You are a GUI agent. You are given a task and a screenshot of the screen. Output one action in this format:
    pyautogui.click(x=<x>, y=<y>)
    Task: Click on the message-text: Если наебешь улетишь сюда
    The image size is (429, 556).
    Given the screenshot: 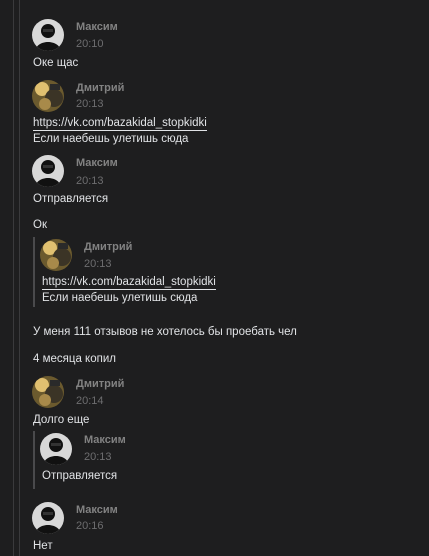 What is the action you would take?
    pyautogui.click(x=111, y=139)
    